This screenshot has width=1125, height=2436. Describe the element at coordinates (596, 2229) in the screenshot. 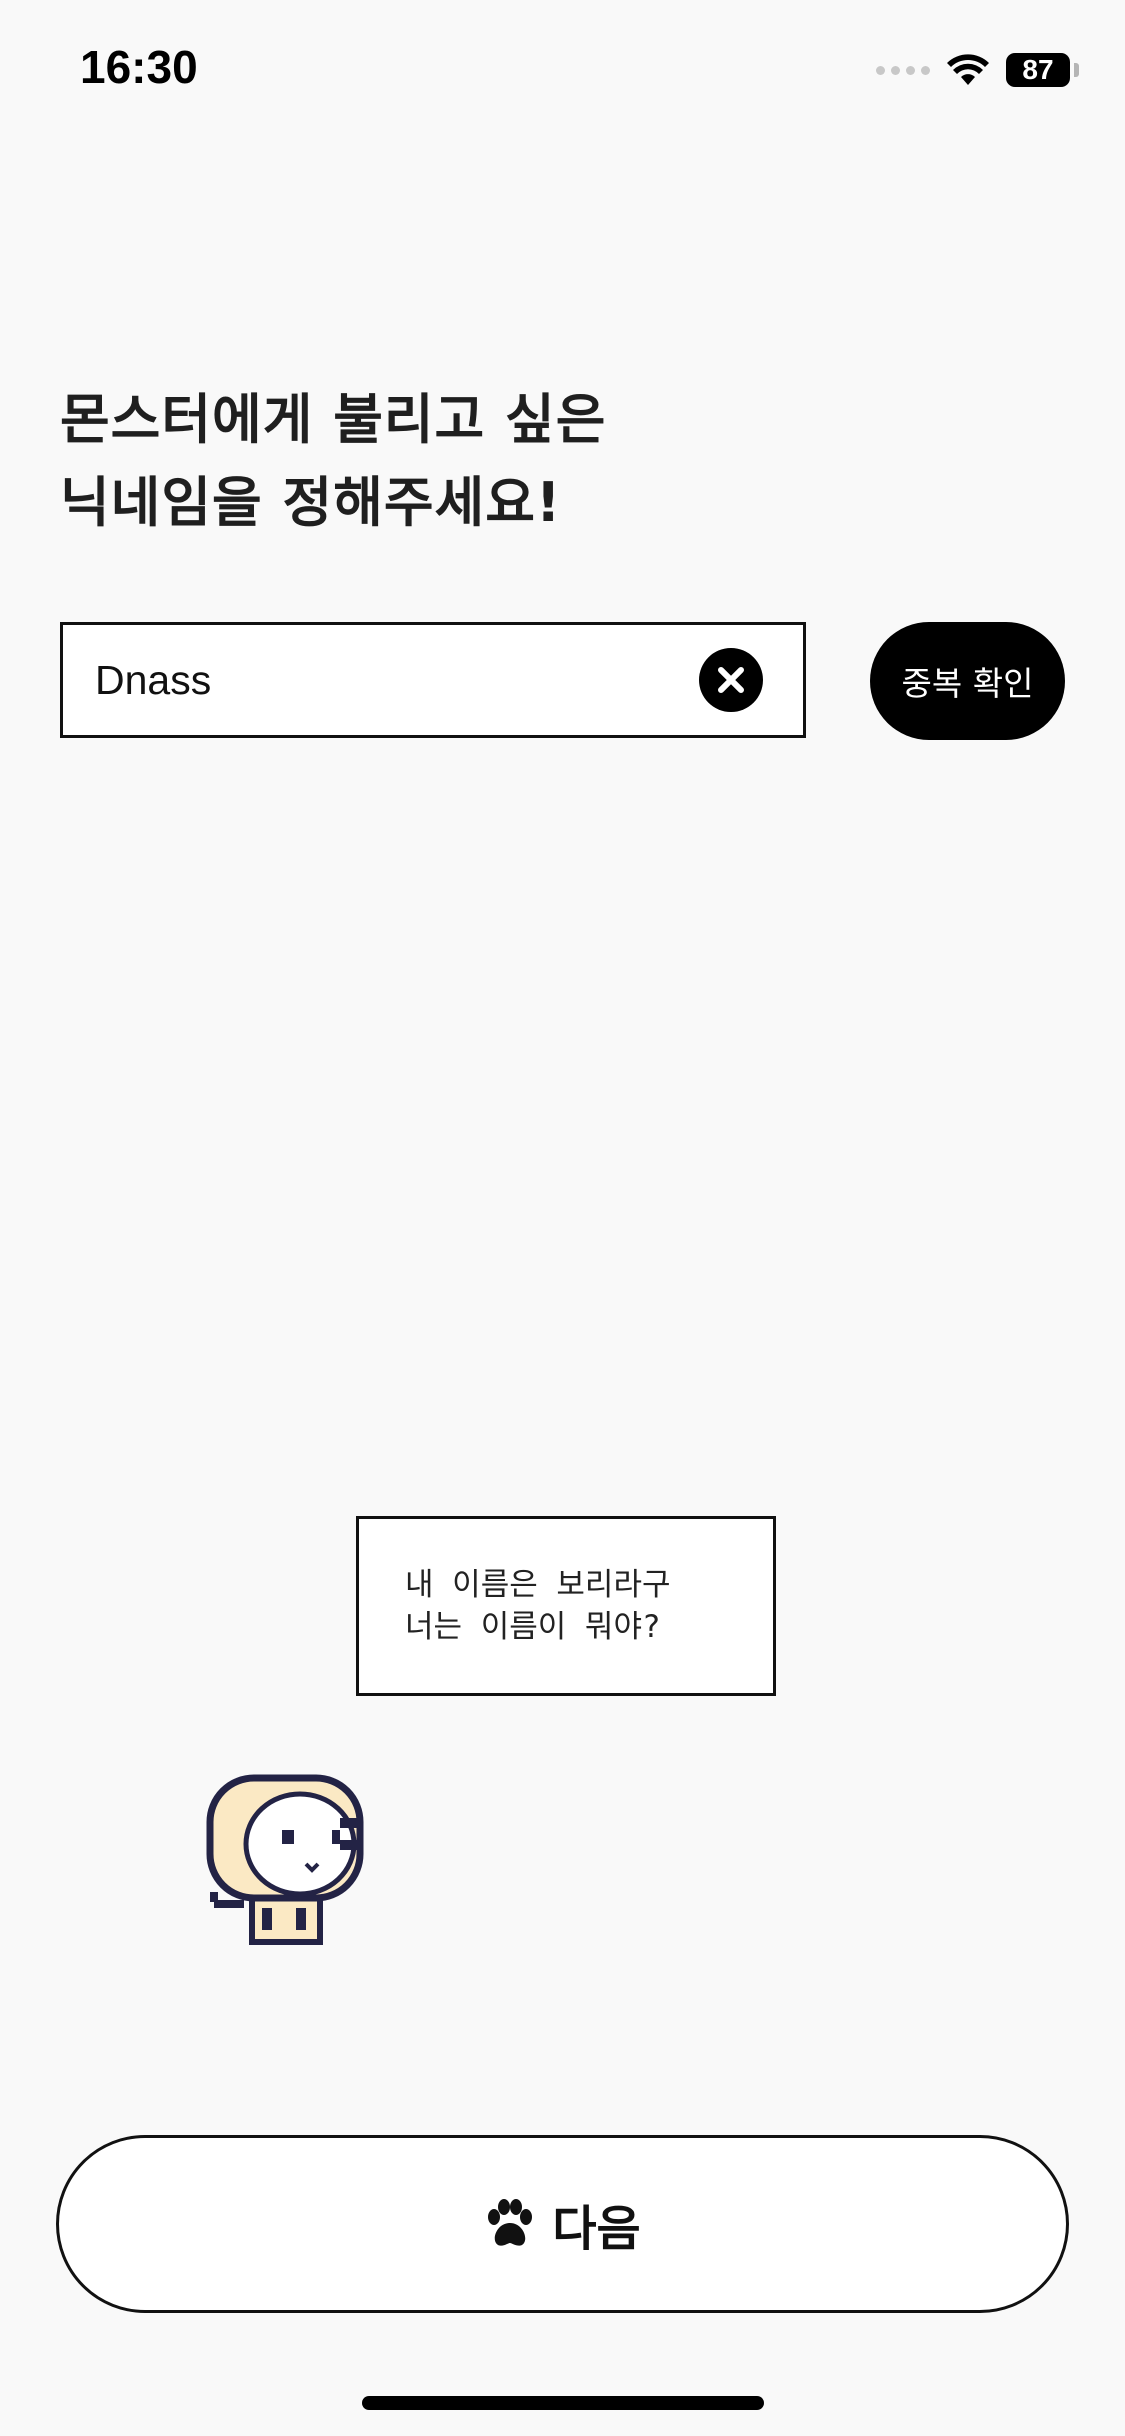

I see `next-button-label: 다음` at that location.